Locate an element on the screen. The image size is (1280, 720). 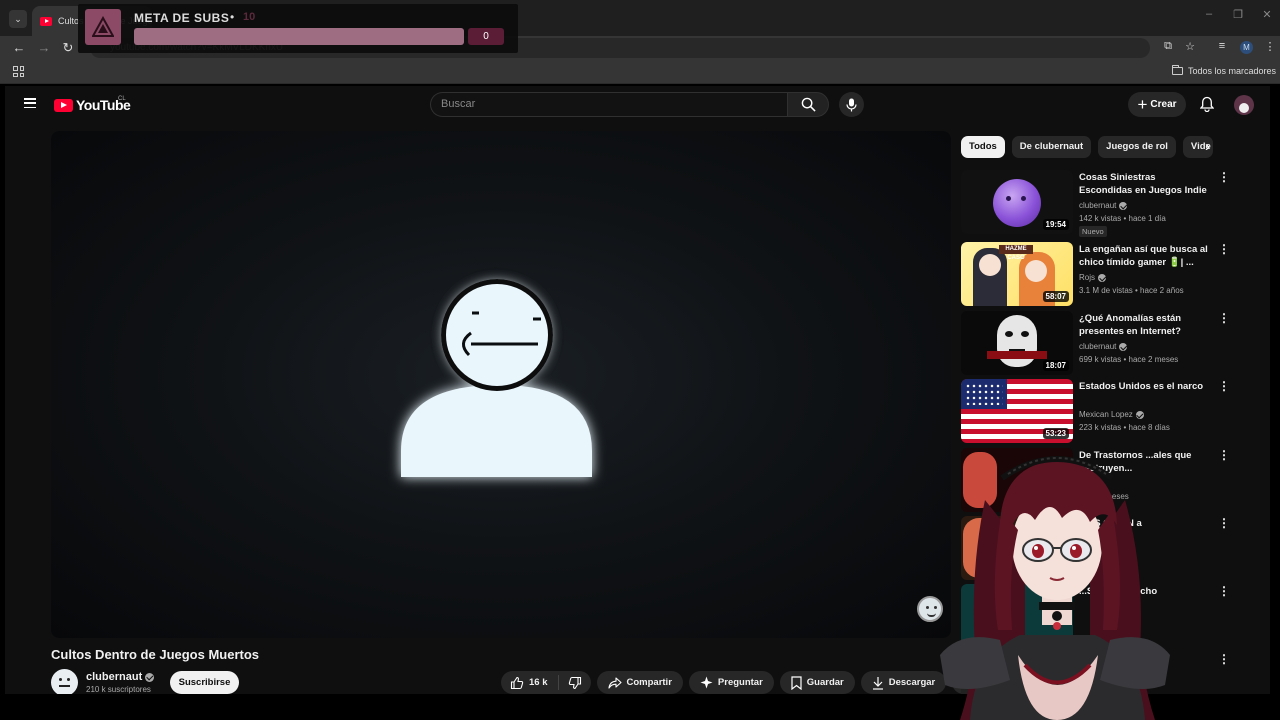
recommendation-meta: 3.1 M de vistas • hace 2 años is located at coordinates (1131, 290).